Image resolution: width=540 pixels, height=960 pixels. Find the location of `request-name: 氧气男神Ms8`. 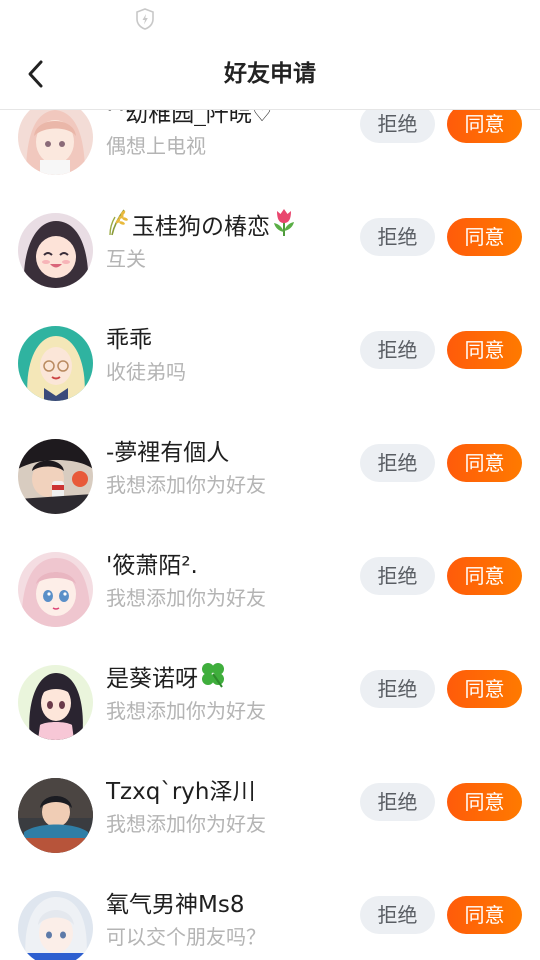

request-name: 氧气男神Ms8 is located at coordinates (175, 904).